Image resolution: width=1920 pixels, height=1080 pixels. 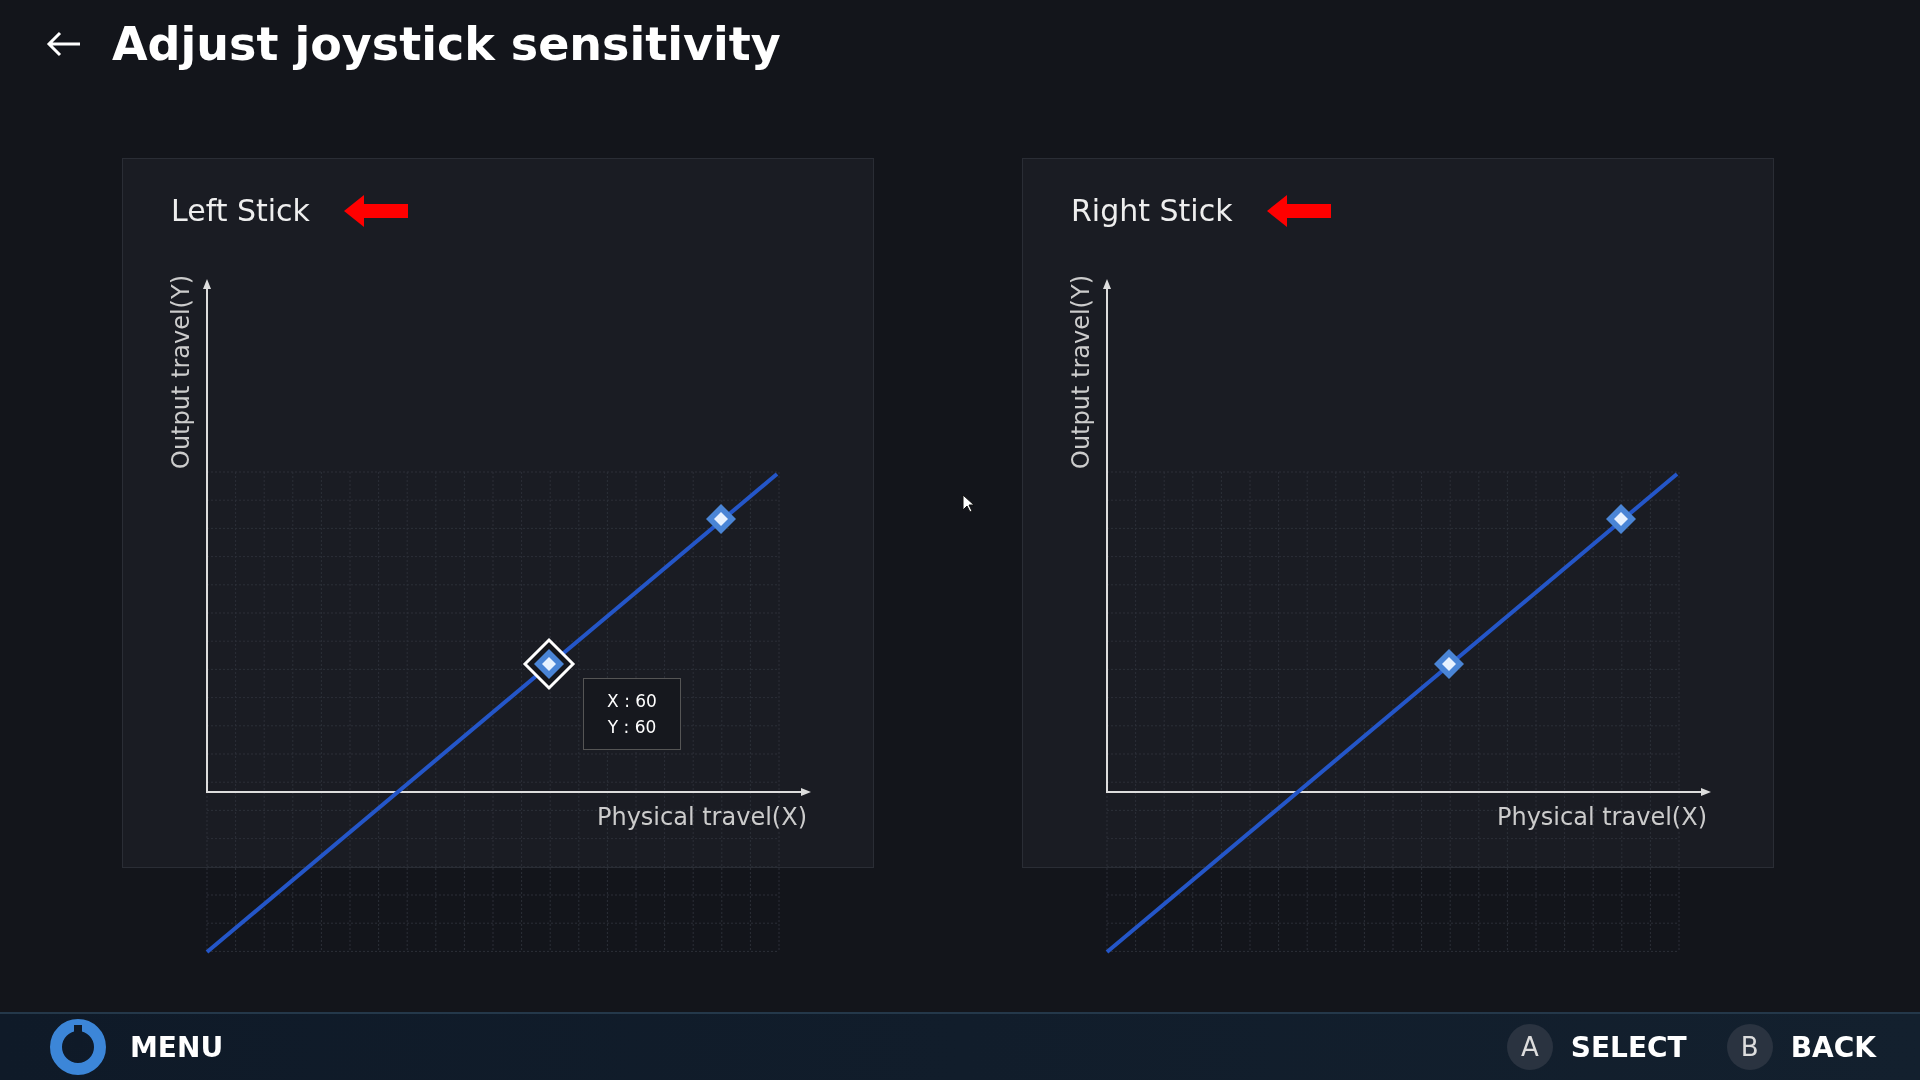 What do you see at coordinates (1628, 1047) in the screenshot?
I see `action-label: SELECT` at bounding box center [1628, 1047].